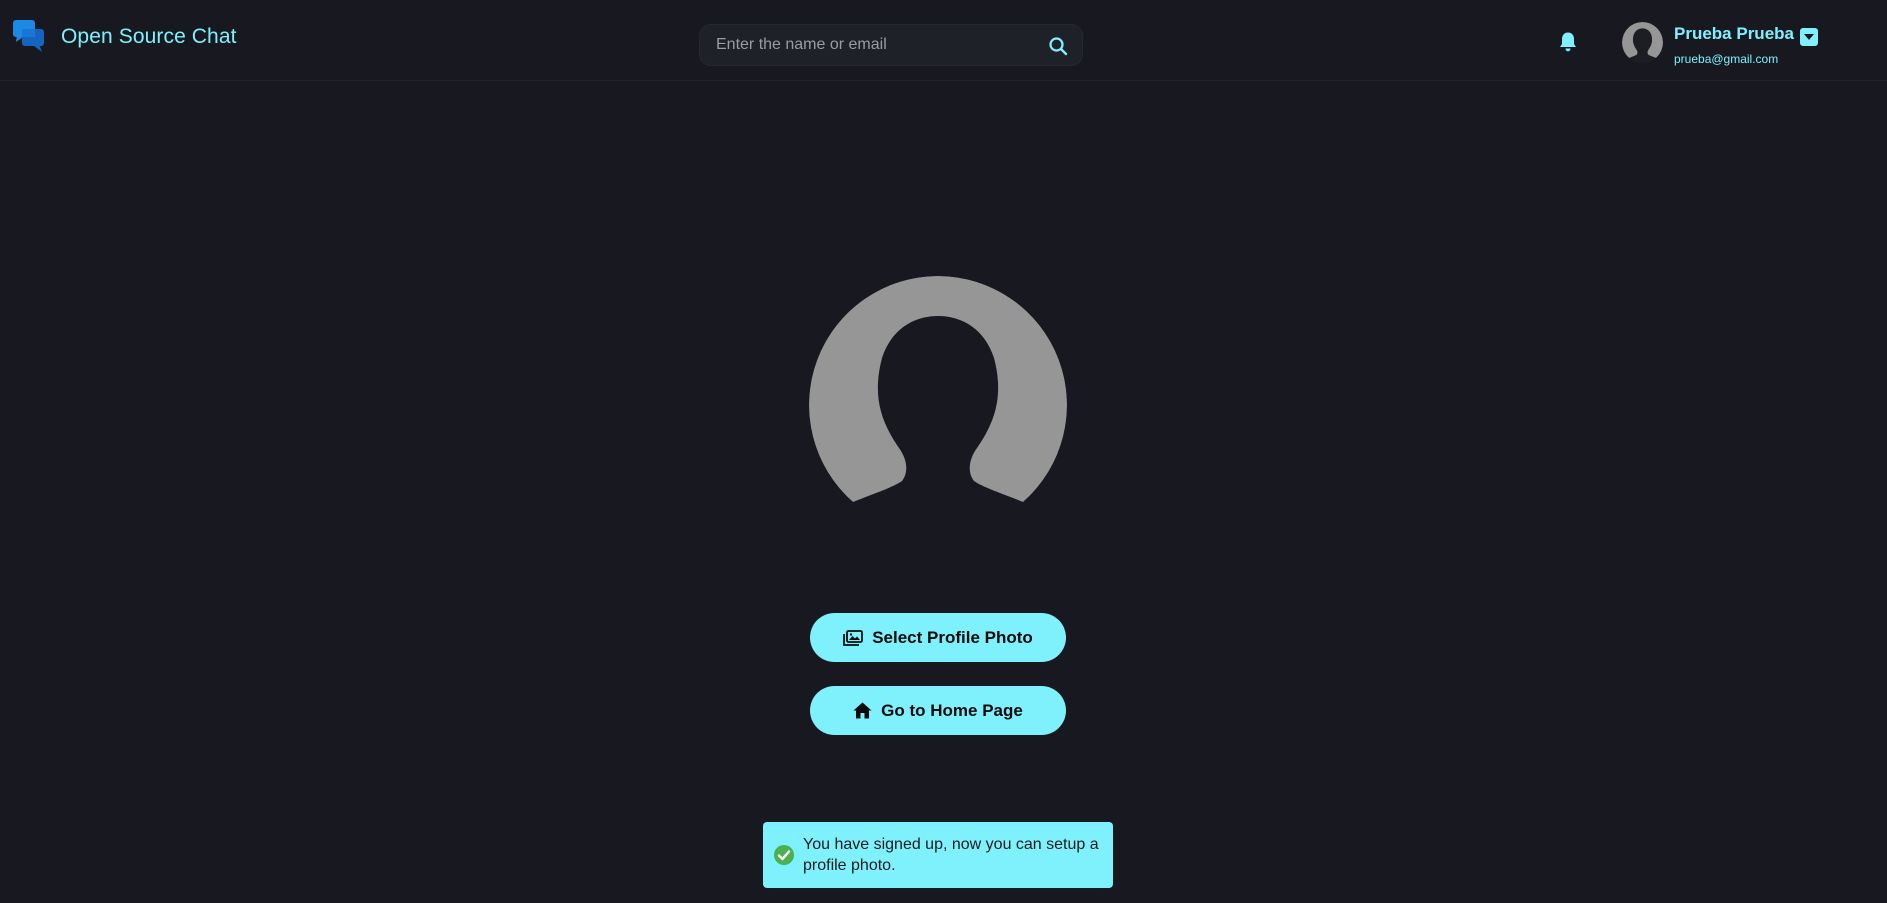 This screenshot has height=903, width=1887. Describe the element at coordinates (952, 710) in the screenshot. I see `go-to-home-label: Go to Home Page` at that location.